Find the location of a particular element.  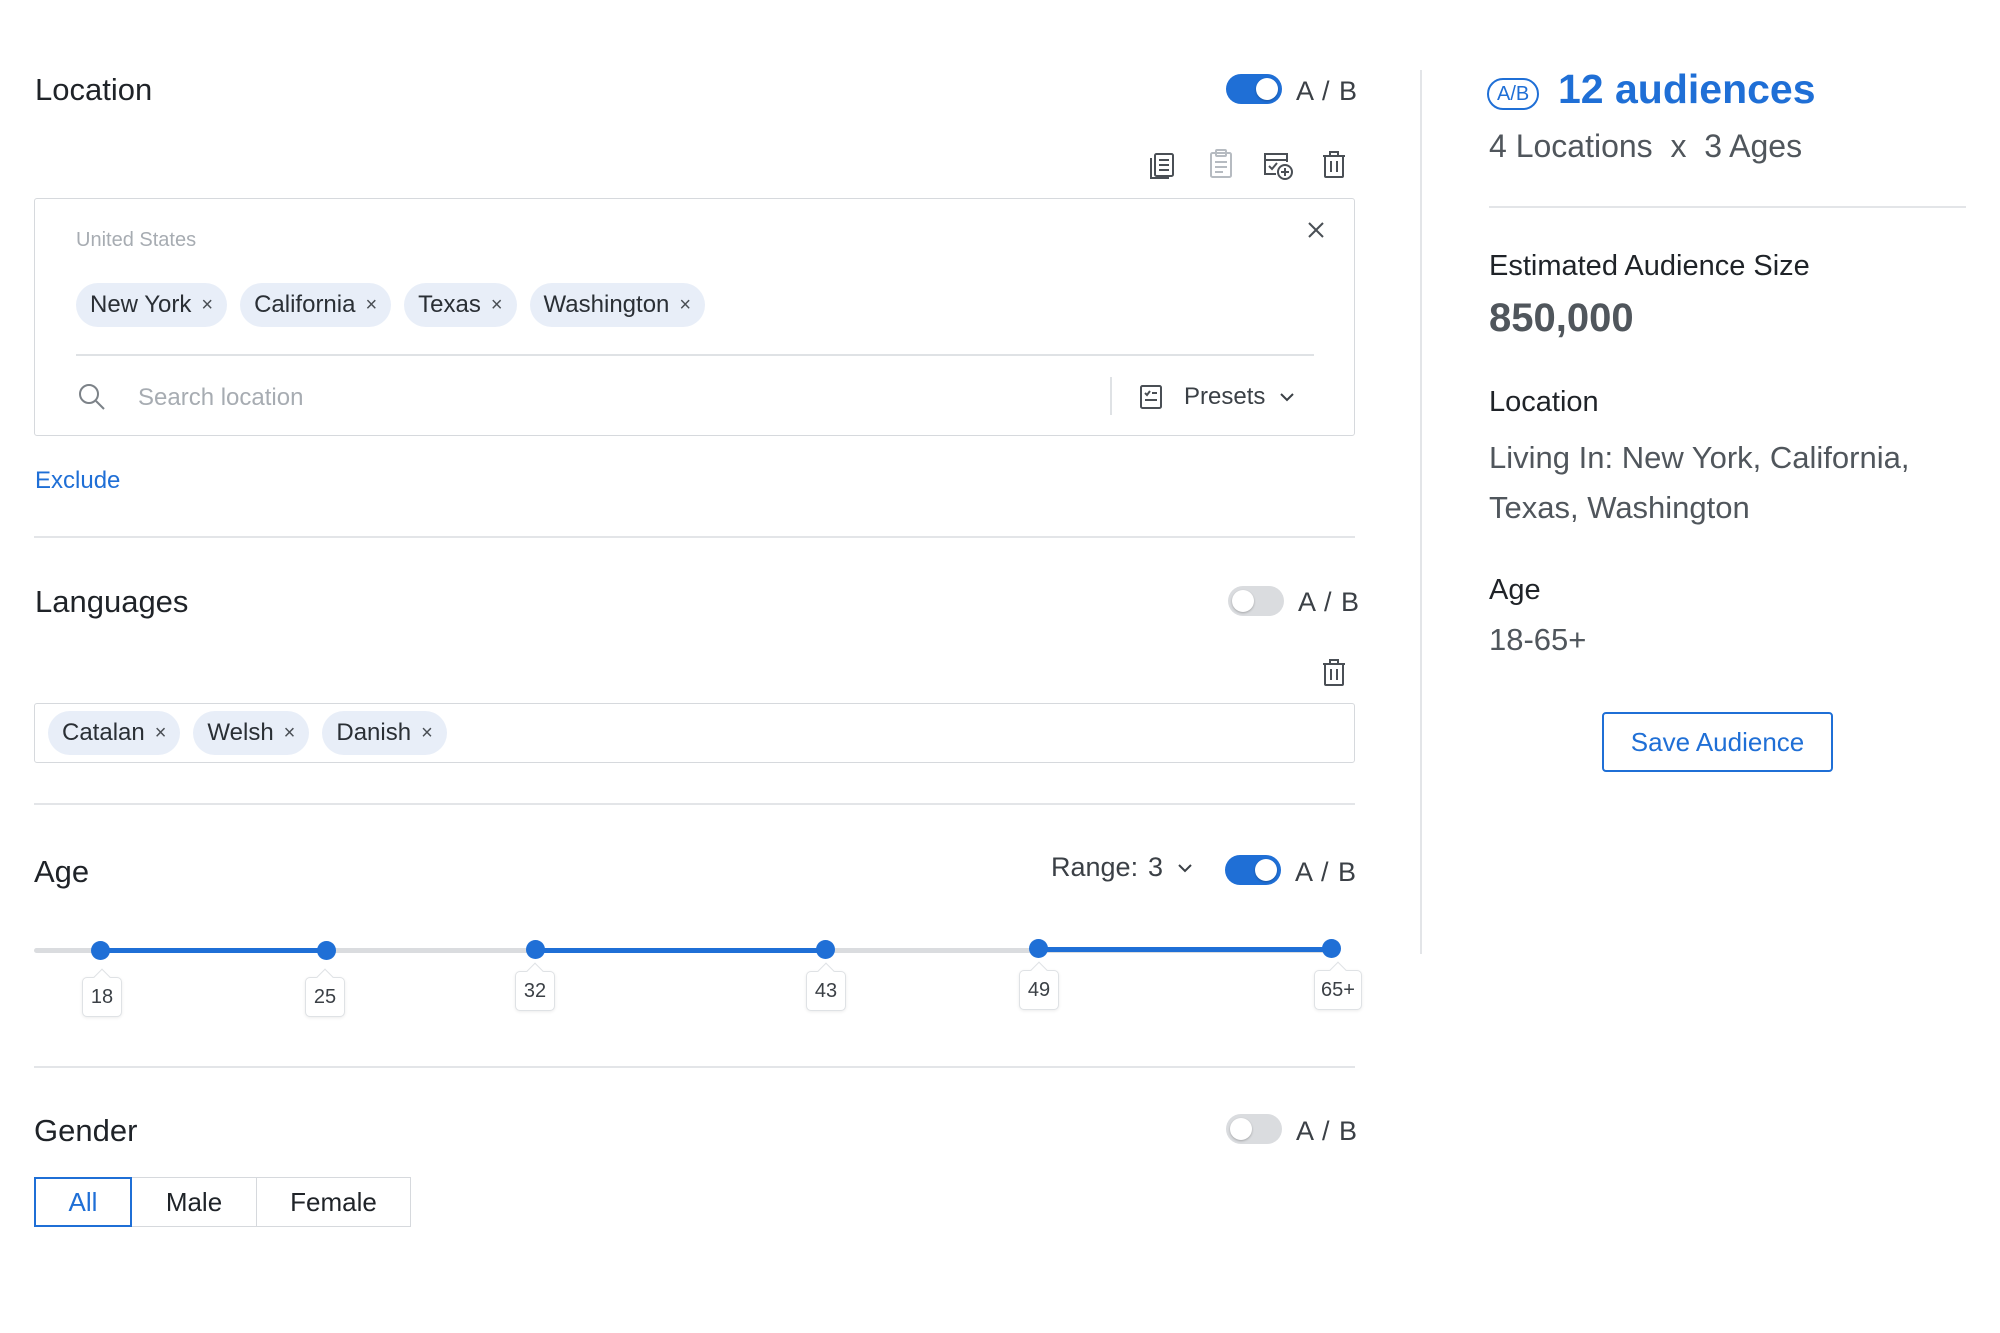

location-chip: Texas × is located at coordinates (460, 305).